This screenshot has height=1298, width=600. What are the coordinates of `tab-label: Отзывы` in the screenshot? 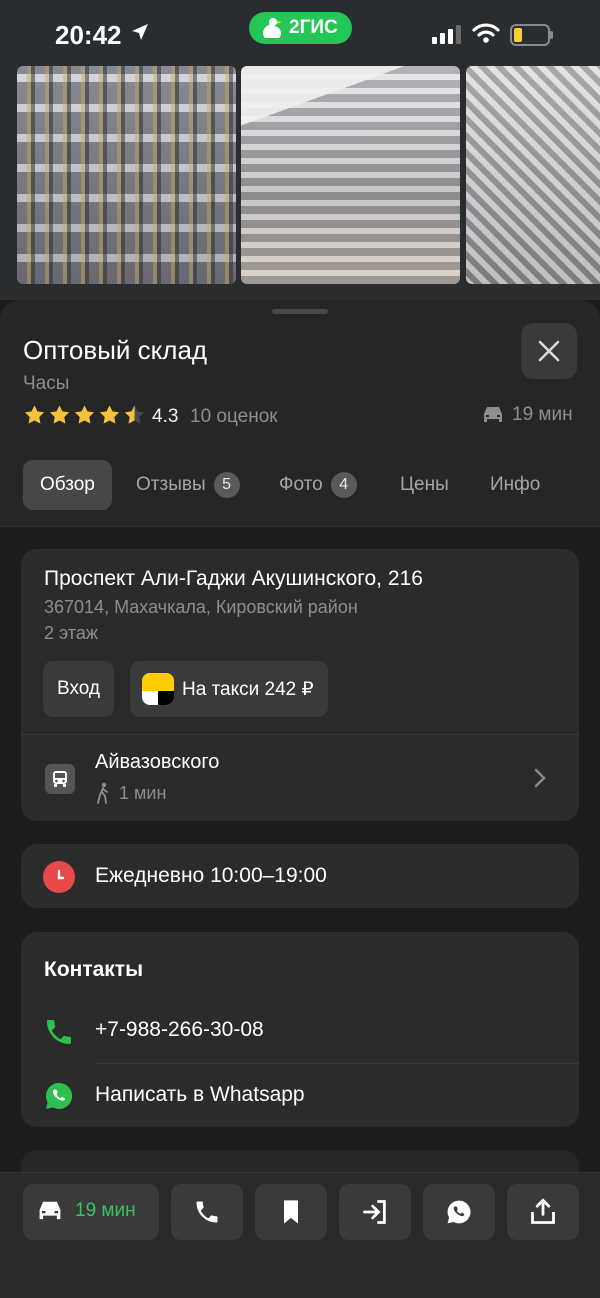 It's located at (171, 484).